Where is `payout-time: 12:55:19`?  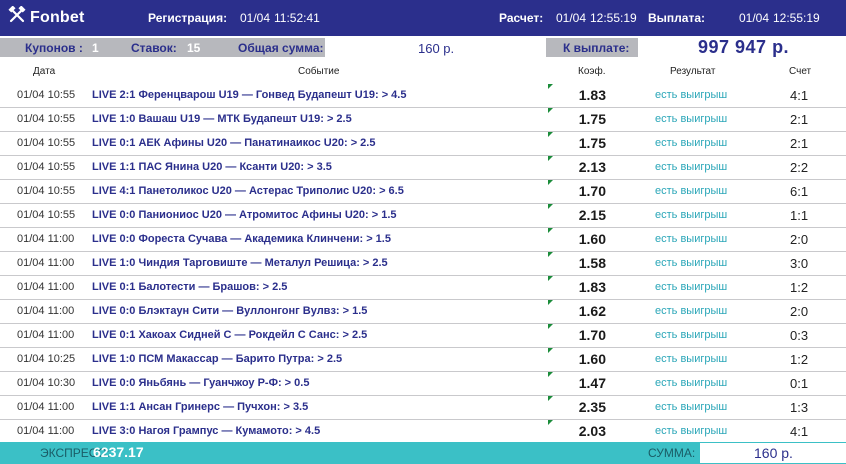 payout-time: 12:55:19 is located at coordinates (796, 18).